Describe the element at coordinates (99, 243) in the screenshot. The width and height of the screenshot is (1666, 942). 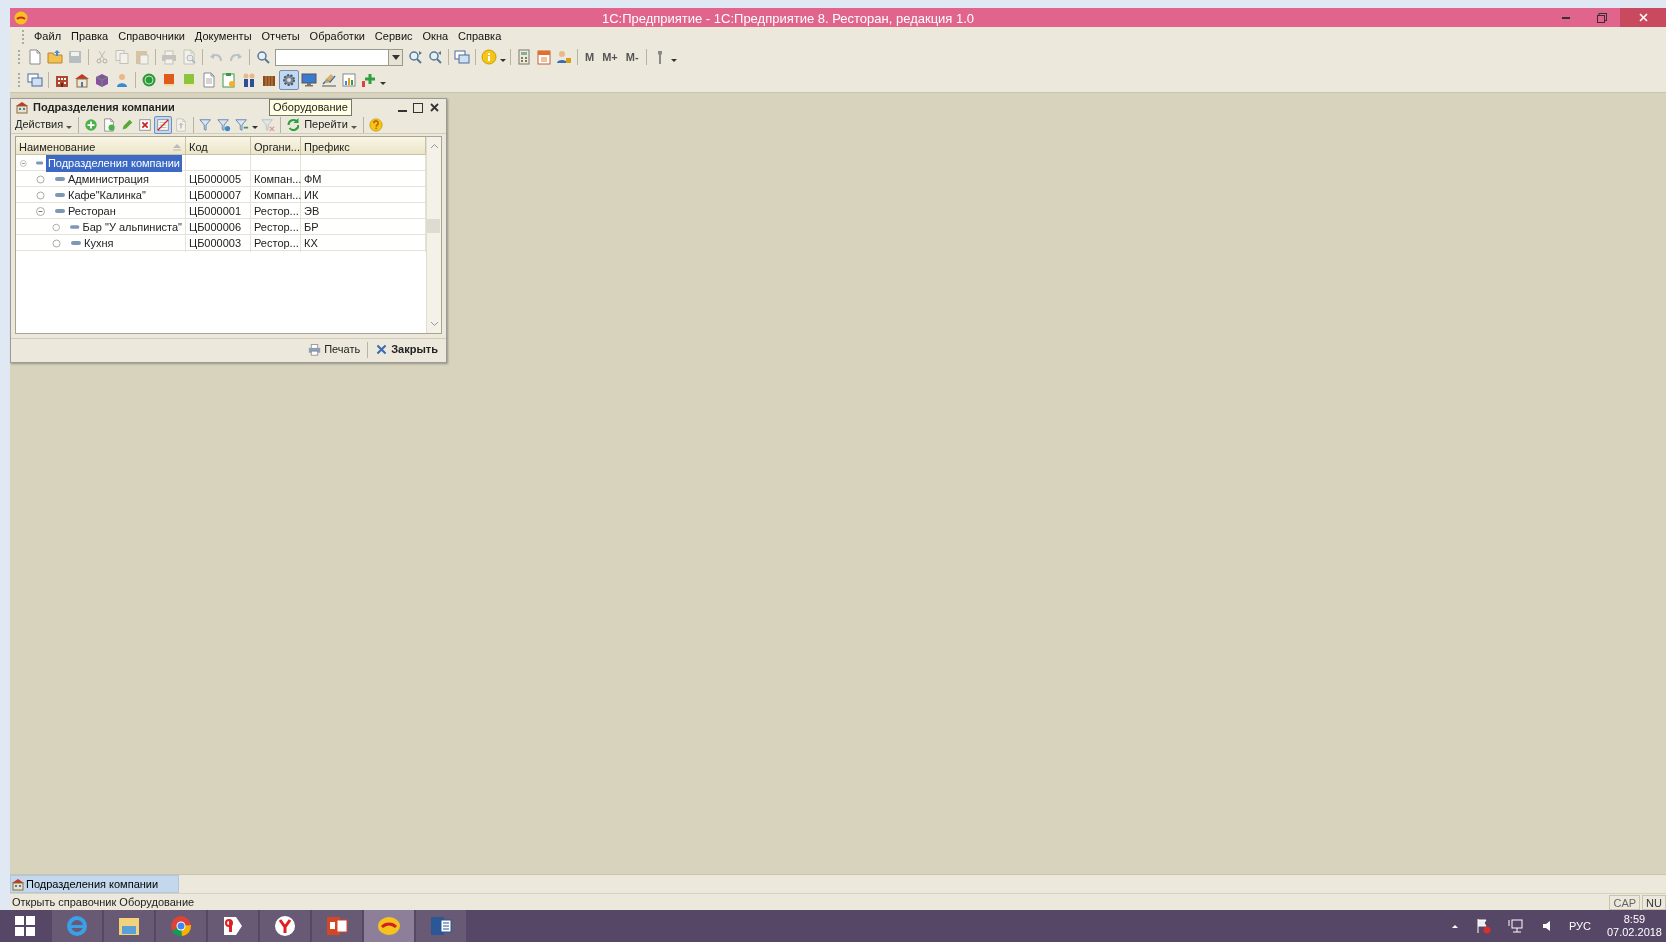
I see `tree-item-label: Кухня` at that location.